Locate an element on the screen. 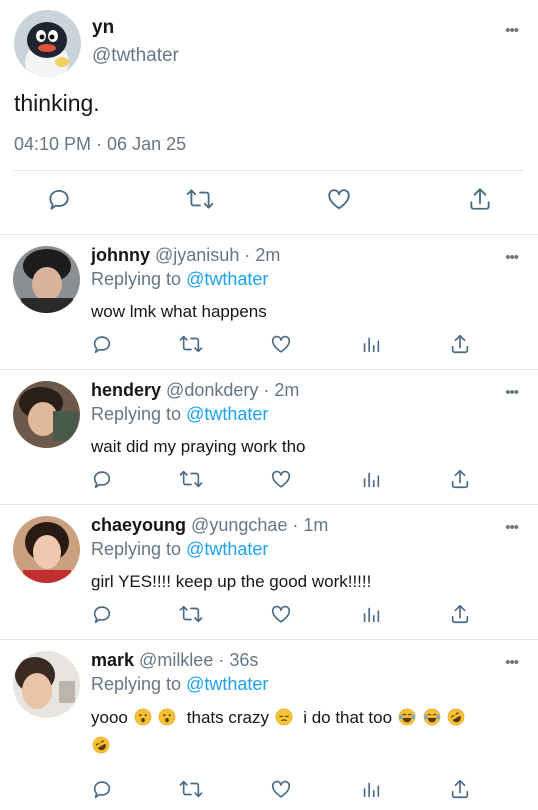 The height and width of the screenshot is (810, 538). pensive-face-icon is located at coordinates (284, 717).